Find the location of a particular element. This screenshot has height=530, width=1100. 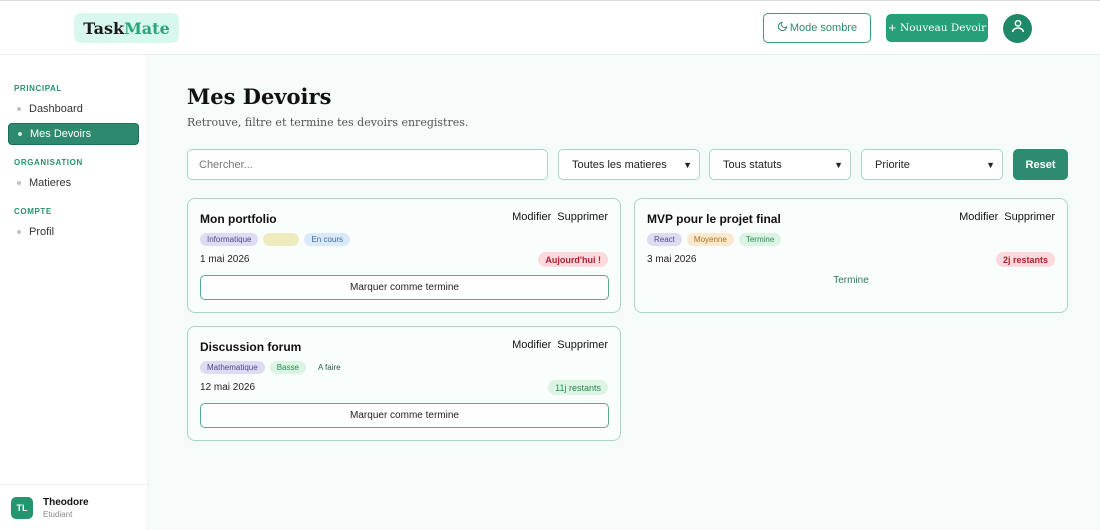

app-logo: Task Mate is located at coordinates (126, 28).